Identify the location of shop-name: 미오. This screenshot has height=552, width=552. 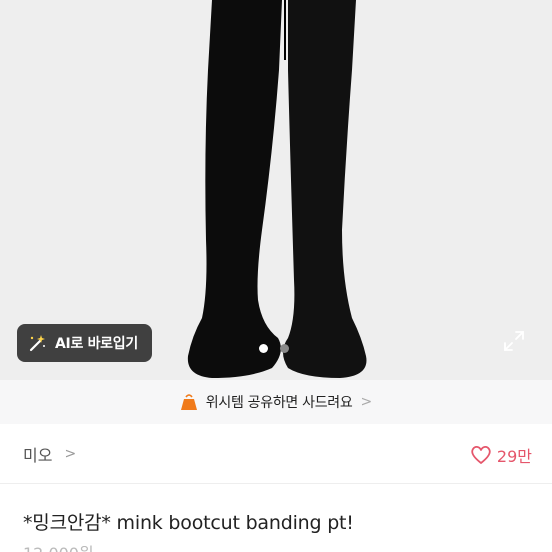
(37, 454).